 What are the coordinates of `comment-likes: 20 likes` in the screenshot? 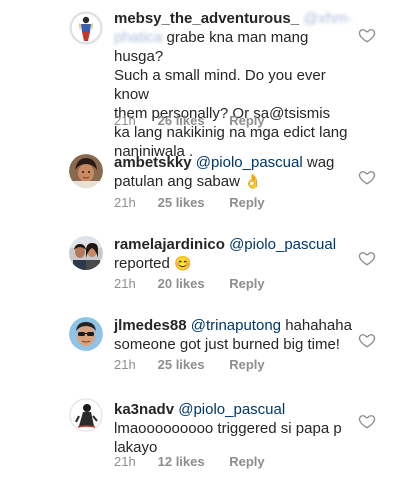 It's located at (192, 283).